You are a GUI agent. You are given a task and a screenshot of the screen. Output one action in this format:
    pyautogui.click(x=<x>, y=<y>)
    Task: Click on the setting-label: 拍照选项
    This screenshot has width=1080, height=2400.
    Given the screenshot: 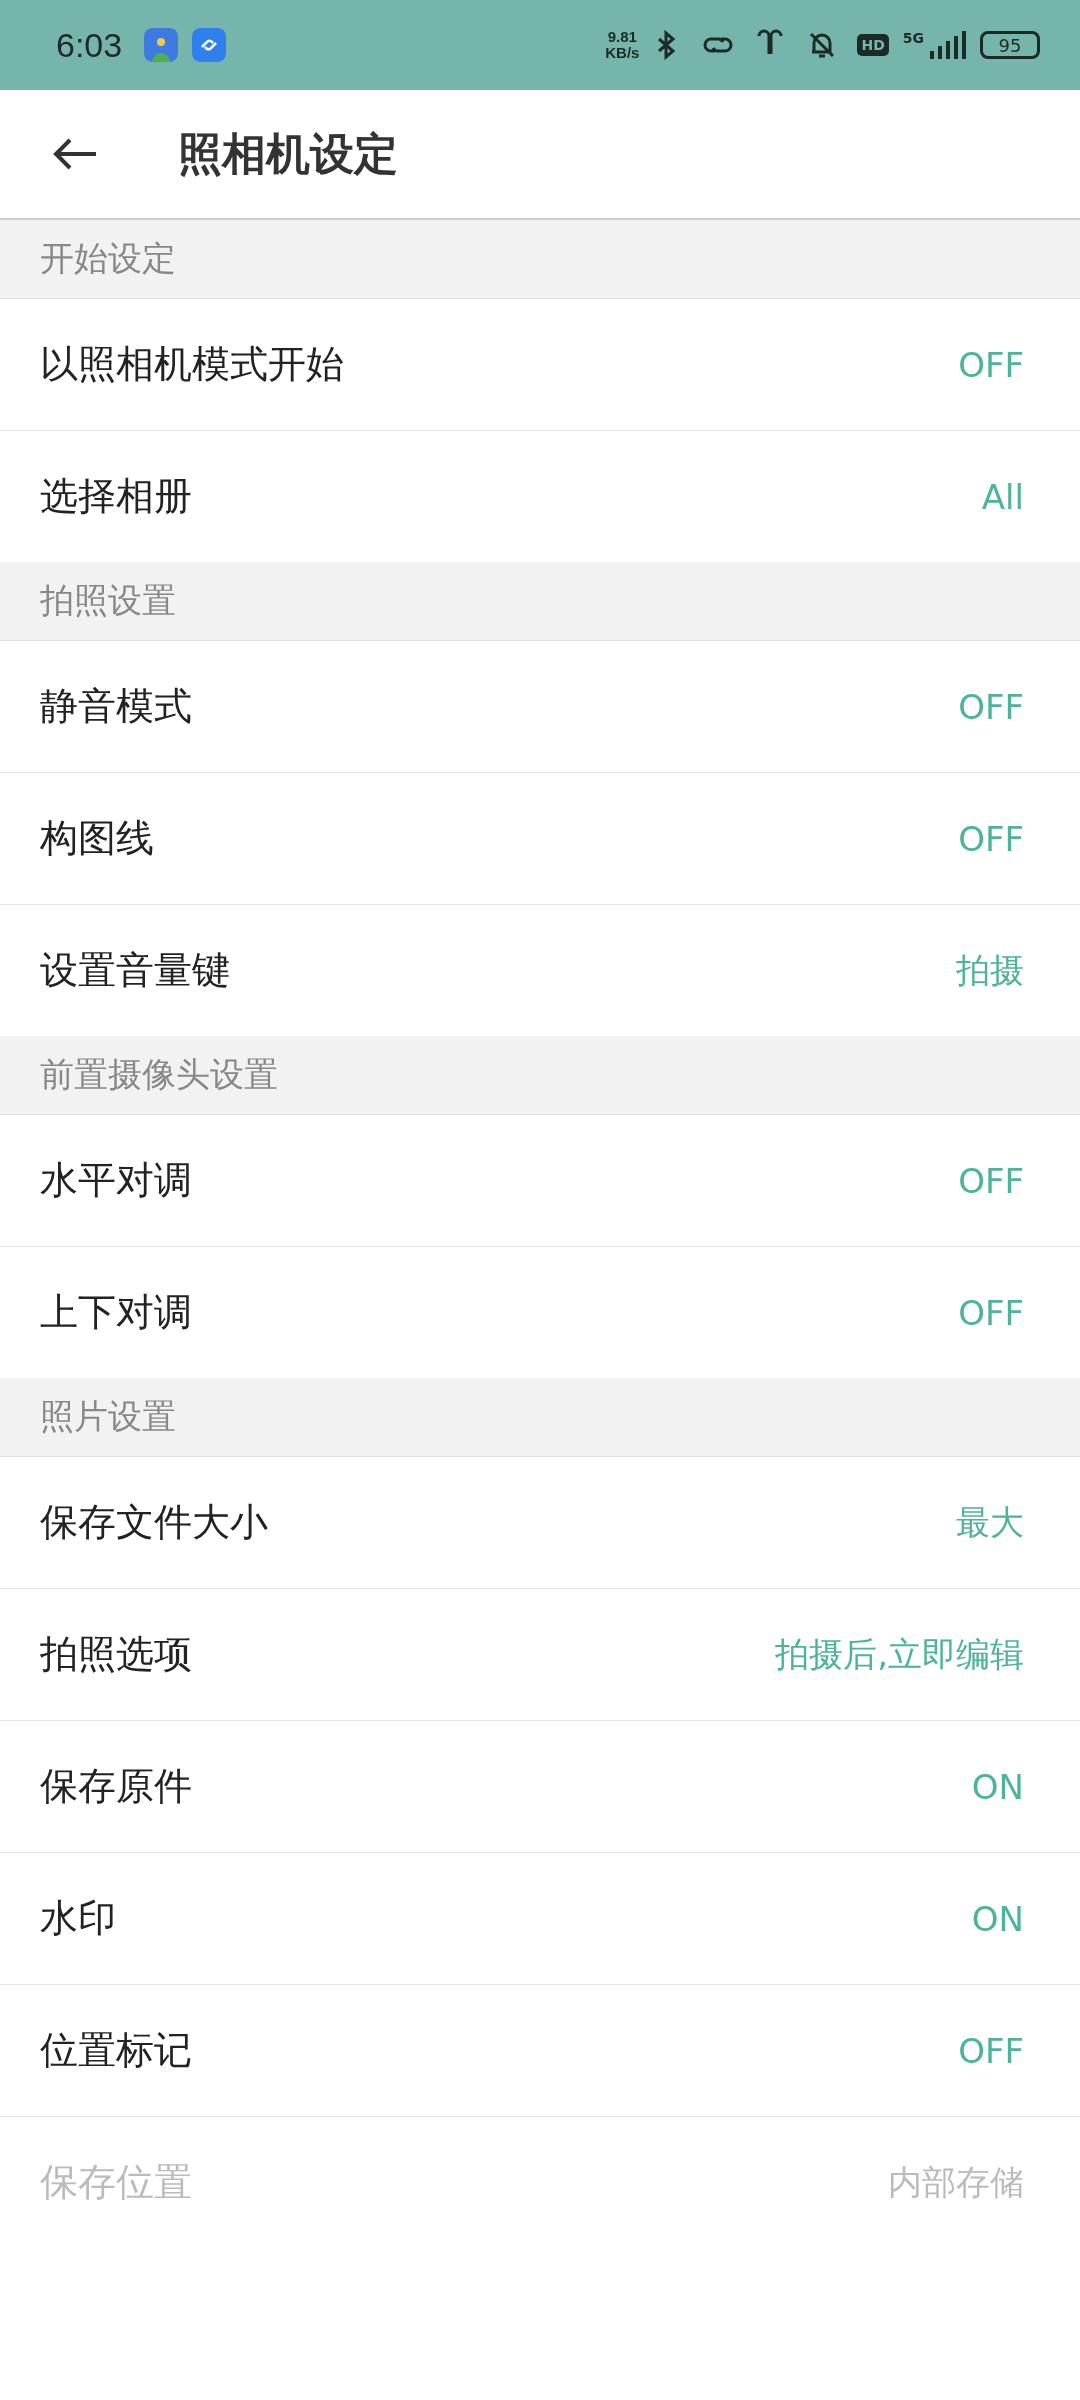 What is the action you would take?
    pyautogui.click(x=116, y=1654)
    